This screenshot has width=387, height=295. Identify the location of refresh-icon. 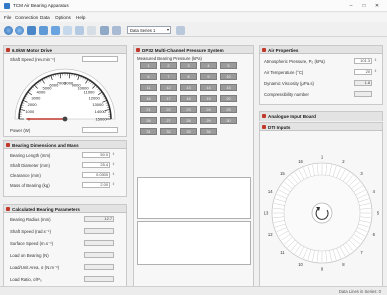
(91, 30).